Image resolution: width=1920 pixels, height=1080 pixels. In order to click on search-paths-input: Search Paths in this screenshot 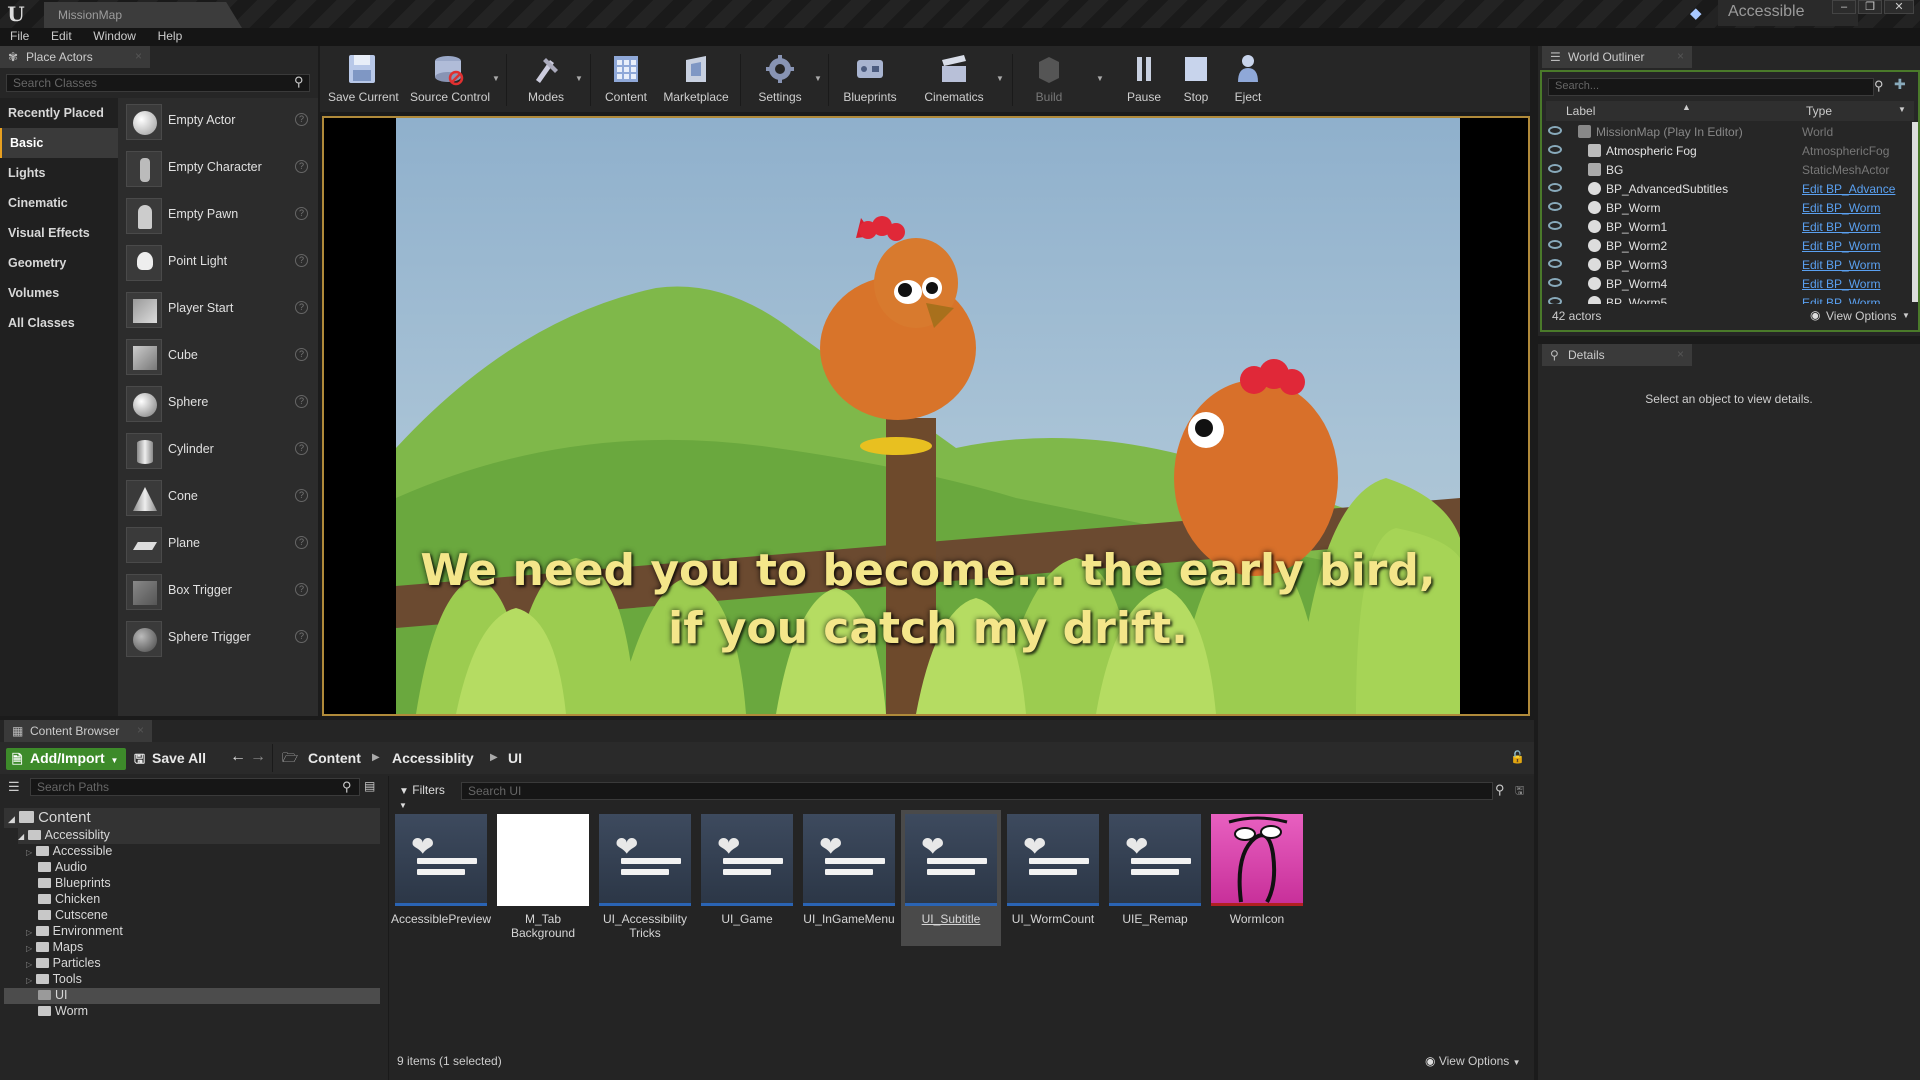, I will do `click(195, 787)`.